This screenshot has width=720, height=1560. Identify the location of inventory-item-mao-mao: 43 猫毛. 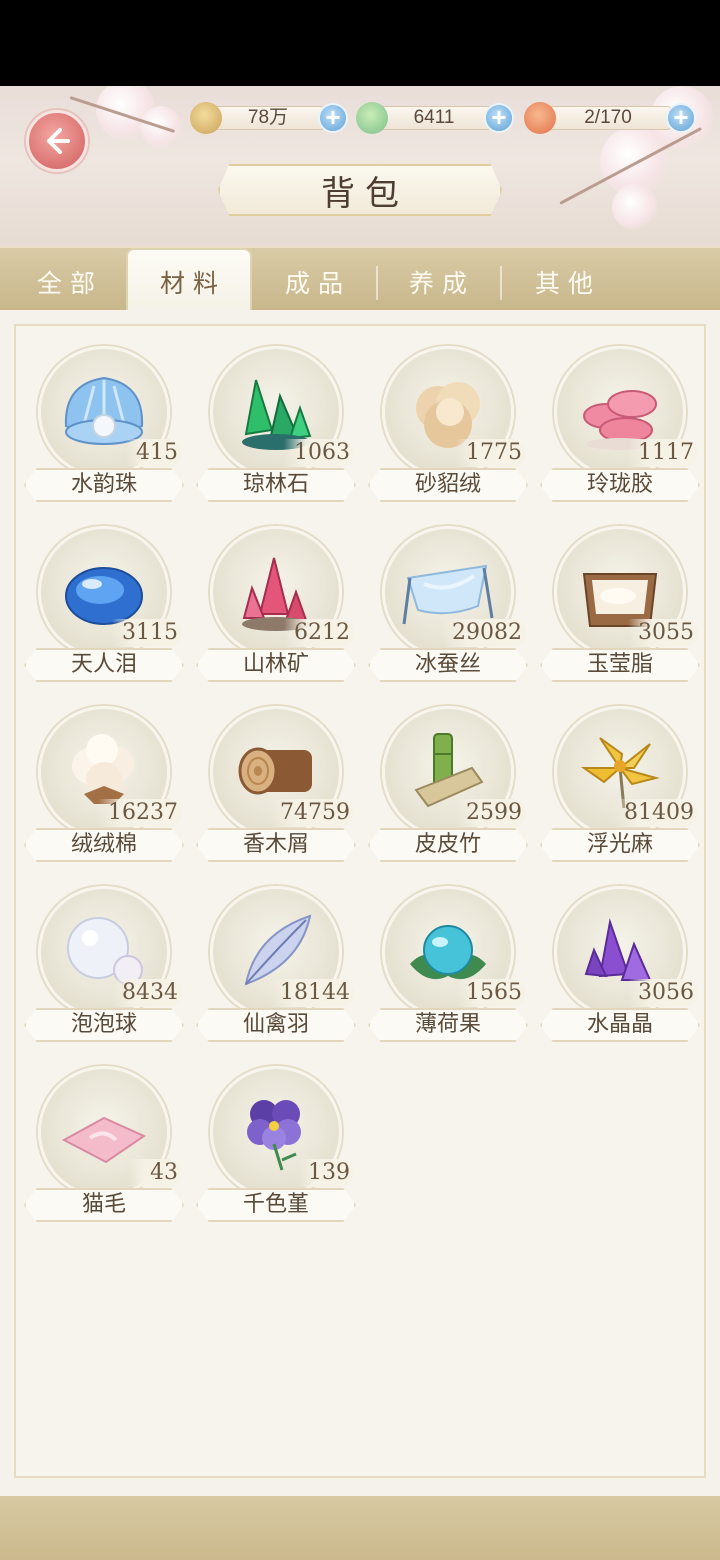
(104, 1144).